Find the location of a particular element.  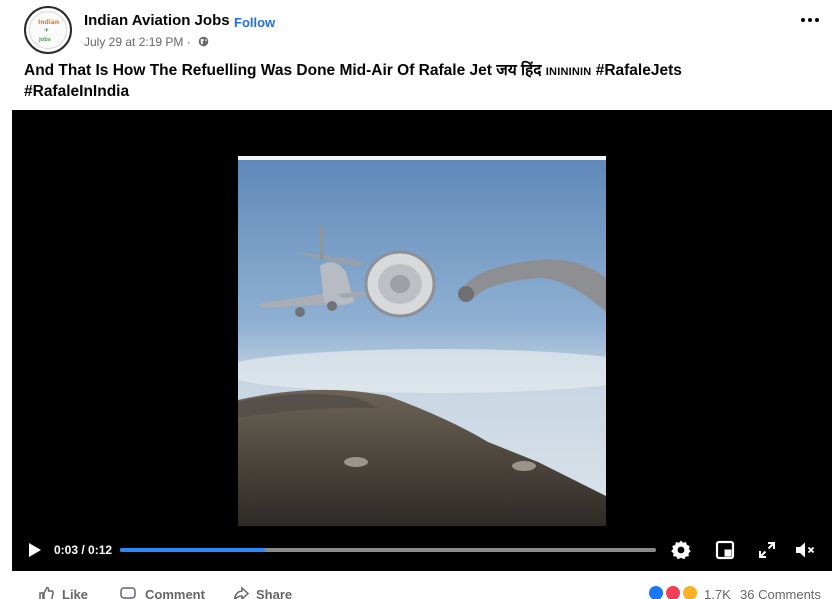

reaction-count: 1.7K is located at coordinates (717, 593).